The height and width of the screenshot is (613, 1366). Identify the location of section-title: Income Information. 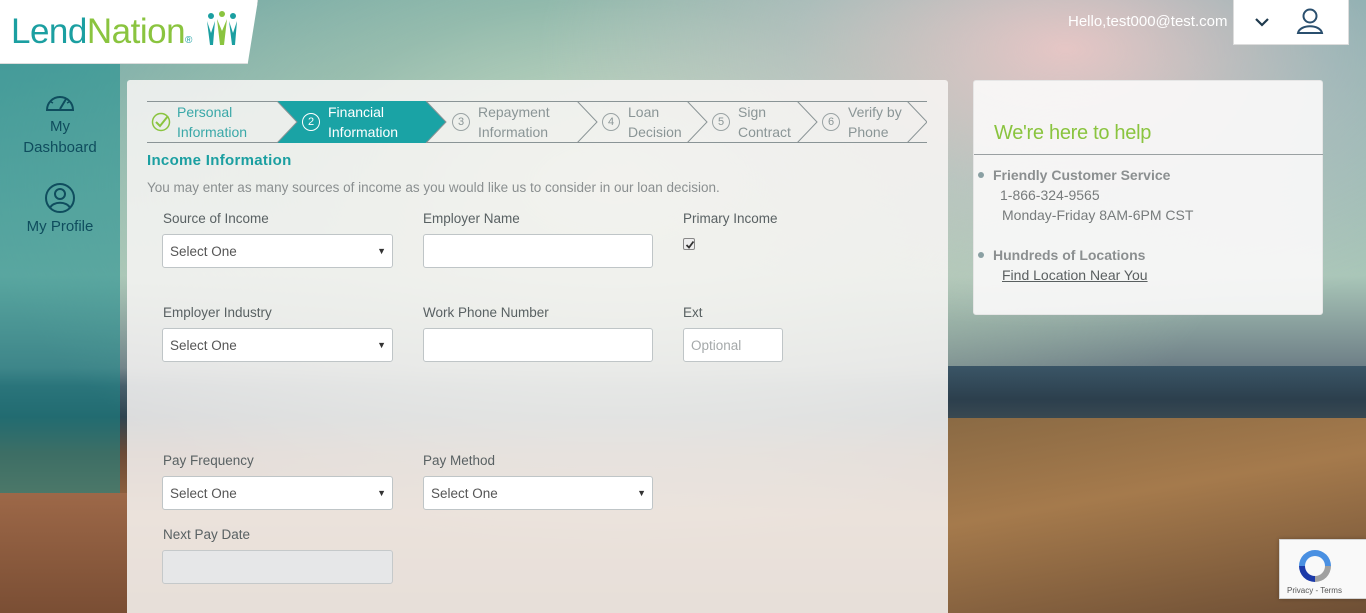
(219, 160).